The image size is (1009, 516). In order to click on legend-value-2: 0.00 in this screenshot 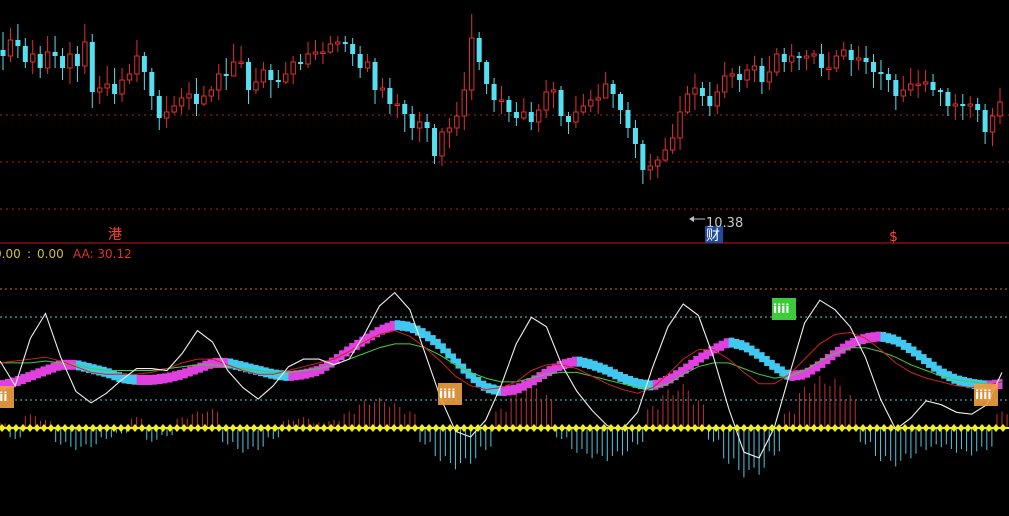, I will do `click(50, 254)`.